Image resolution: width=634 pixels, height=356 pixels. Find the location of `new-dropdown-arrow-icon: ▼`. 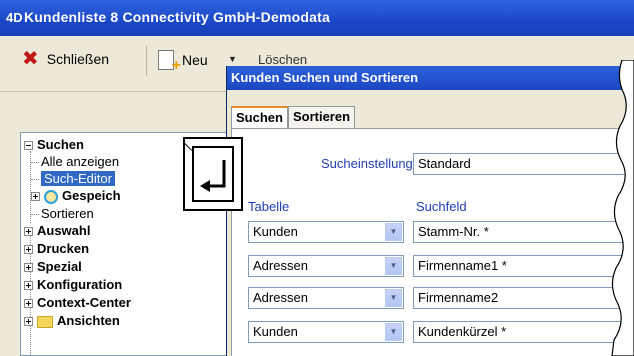

new-dropdown-arrow-icon: ▼ is located at coordinates (232, 59).